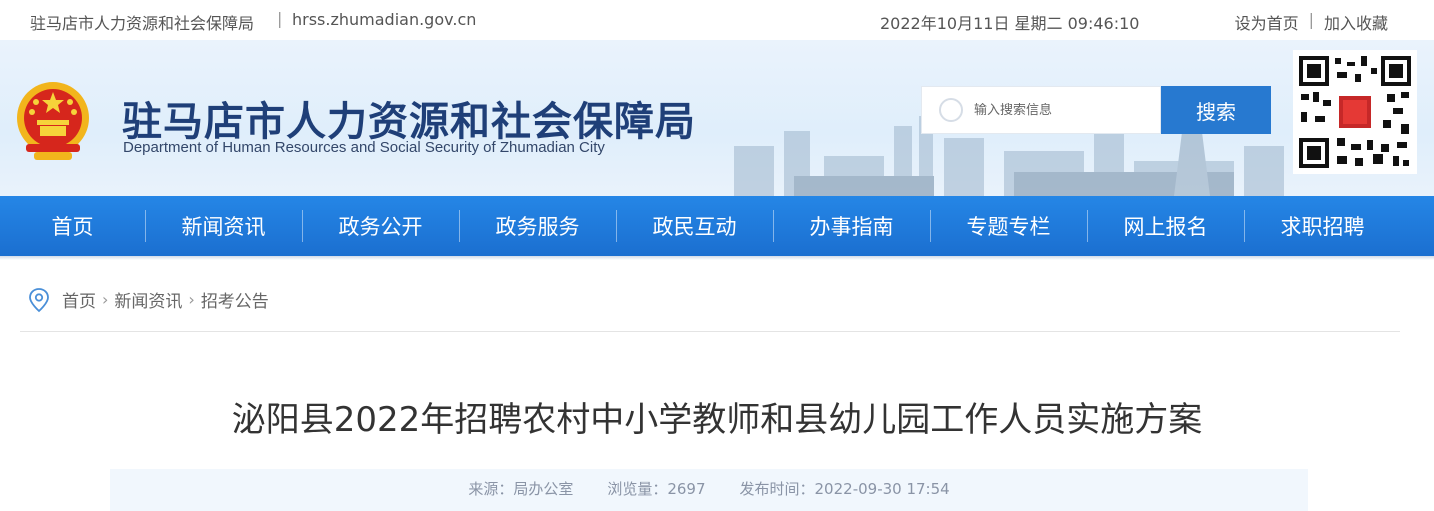  Describe the element at coordinates (53, 121) in the screenshot. I see `national-emblem-icon` at that location.